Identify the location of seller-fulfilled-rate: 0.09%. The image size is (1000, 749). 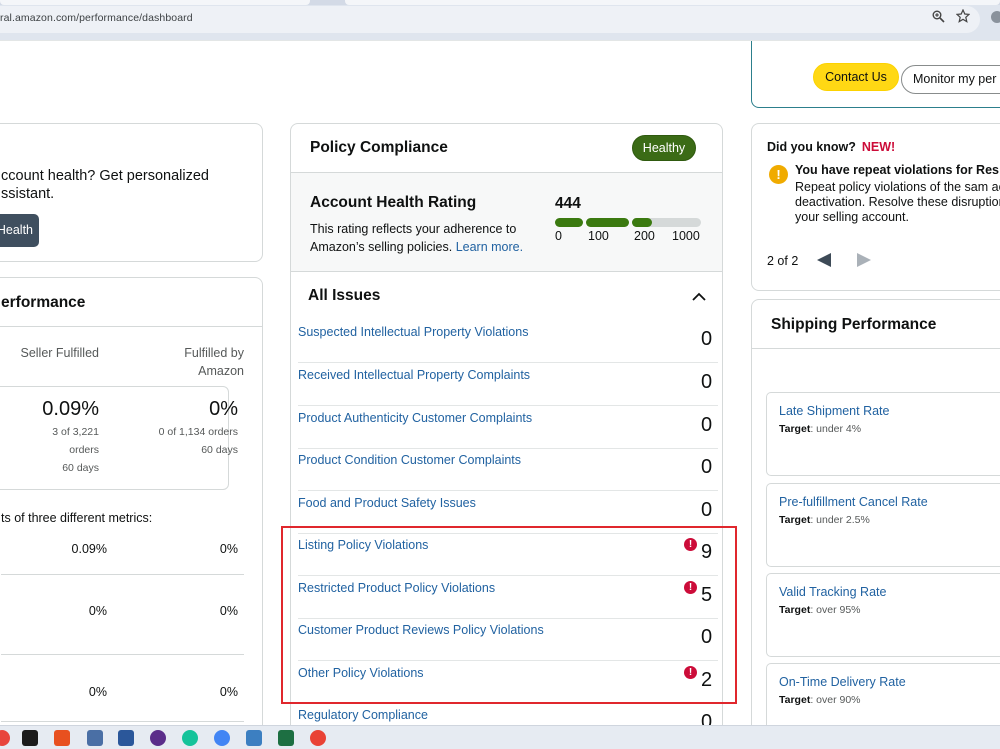
(70, 409).